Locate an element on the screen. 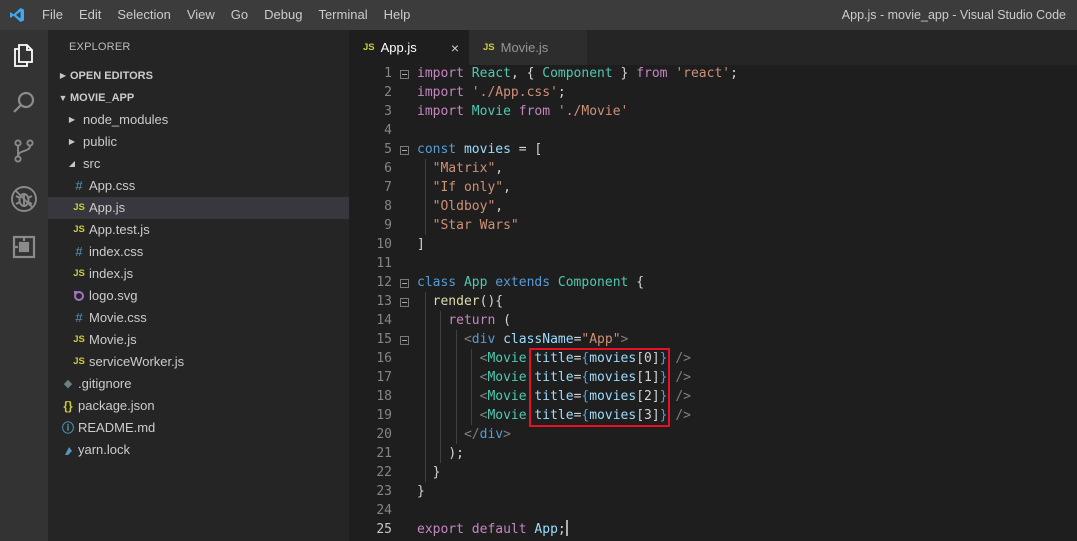 This screenshot has width=1077, height=541. code-line: 5 const movies = [ is located at coordinates (713, 149).